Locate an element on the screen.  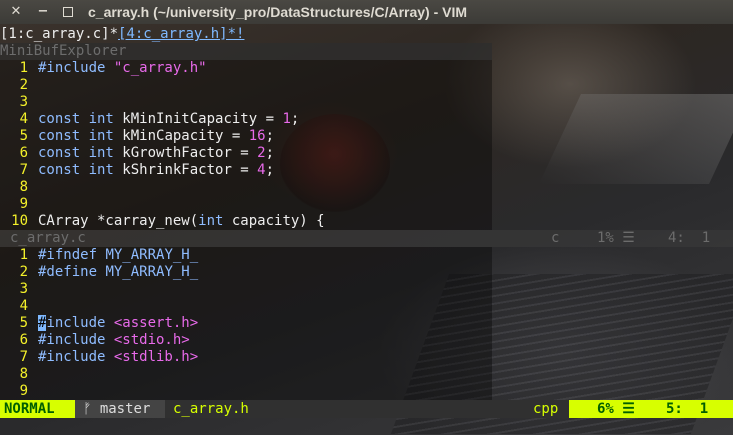
code-token: kMinCapacity = is located at coordinates (185, 136).